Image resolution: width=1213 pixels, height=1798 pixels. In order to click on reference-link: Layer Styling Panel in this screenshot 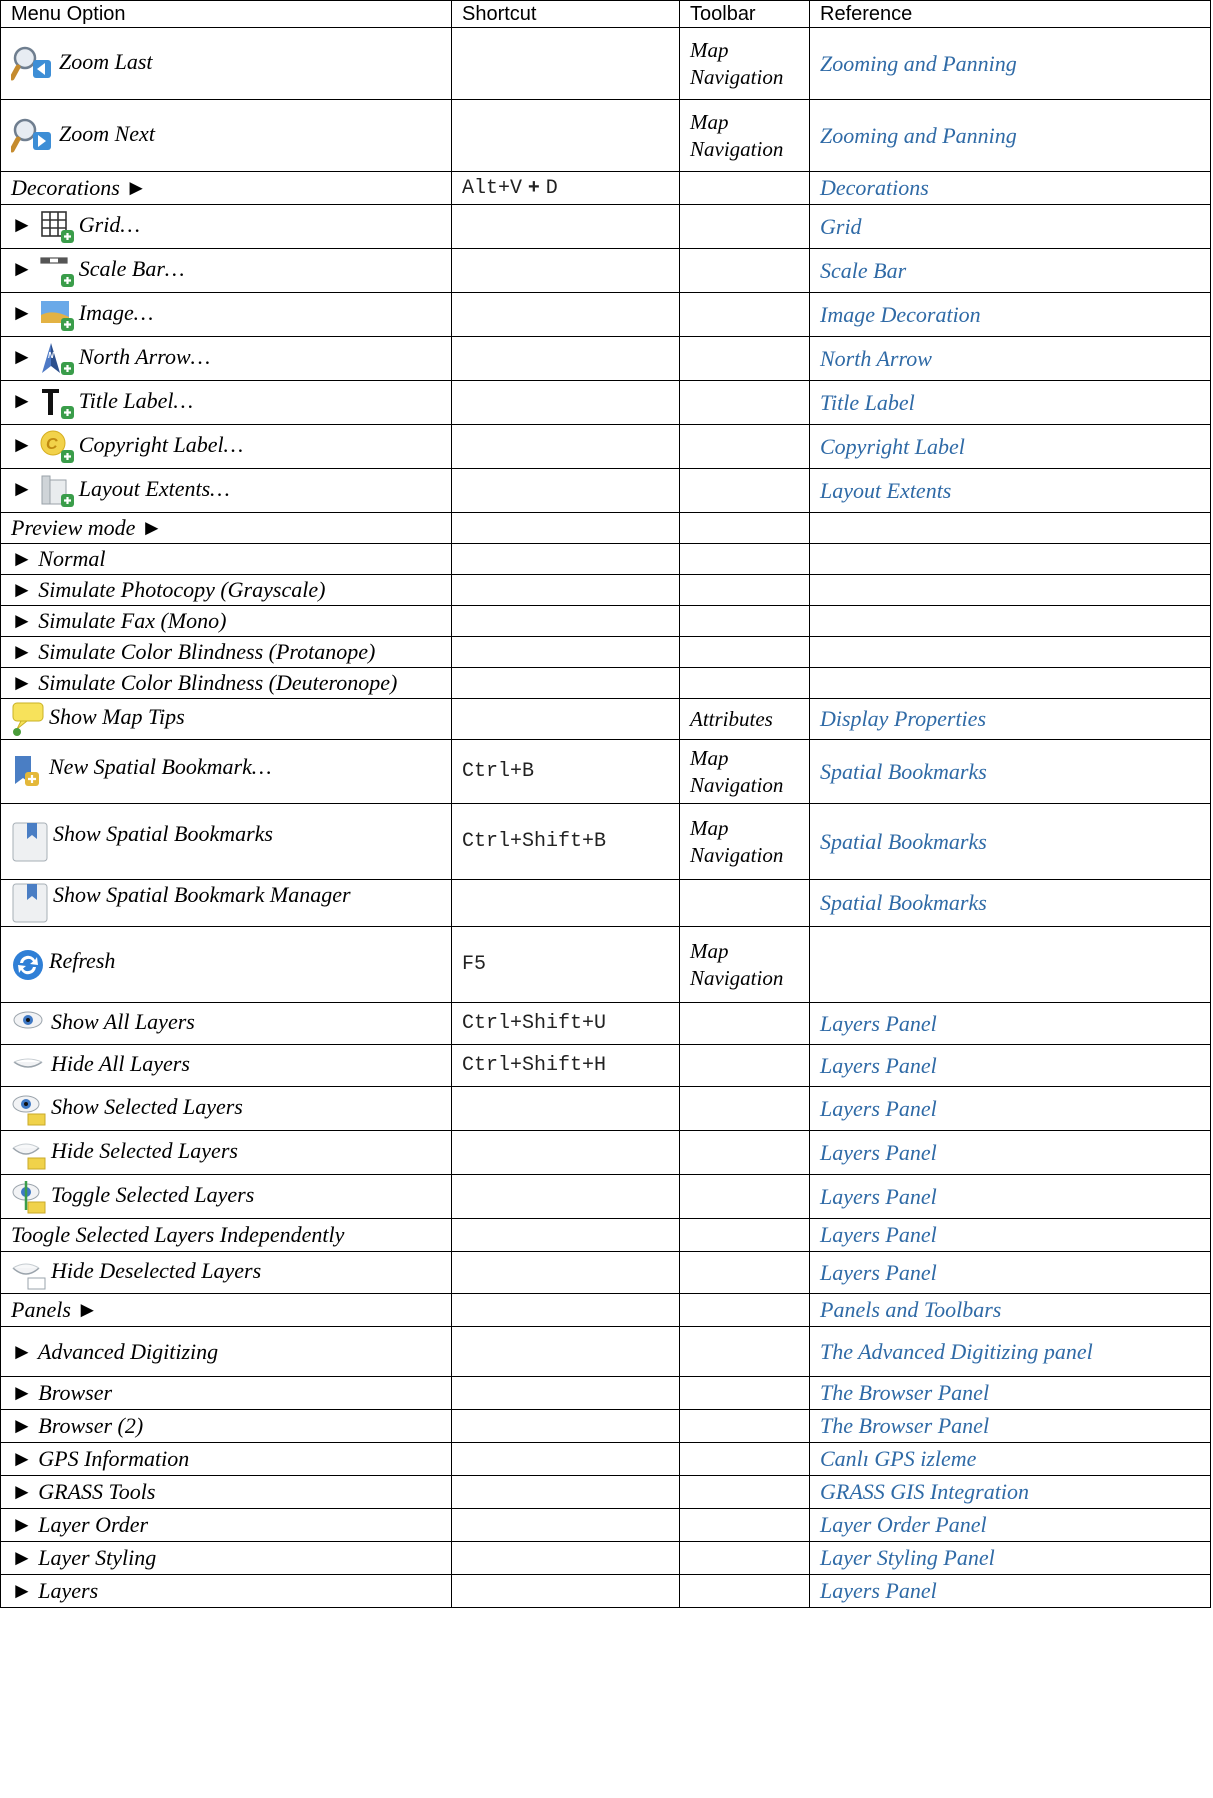, I will do `click(907, 1557)`.